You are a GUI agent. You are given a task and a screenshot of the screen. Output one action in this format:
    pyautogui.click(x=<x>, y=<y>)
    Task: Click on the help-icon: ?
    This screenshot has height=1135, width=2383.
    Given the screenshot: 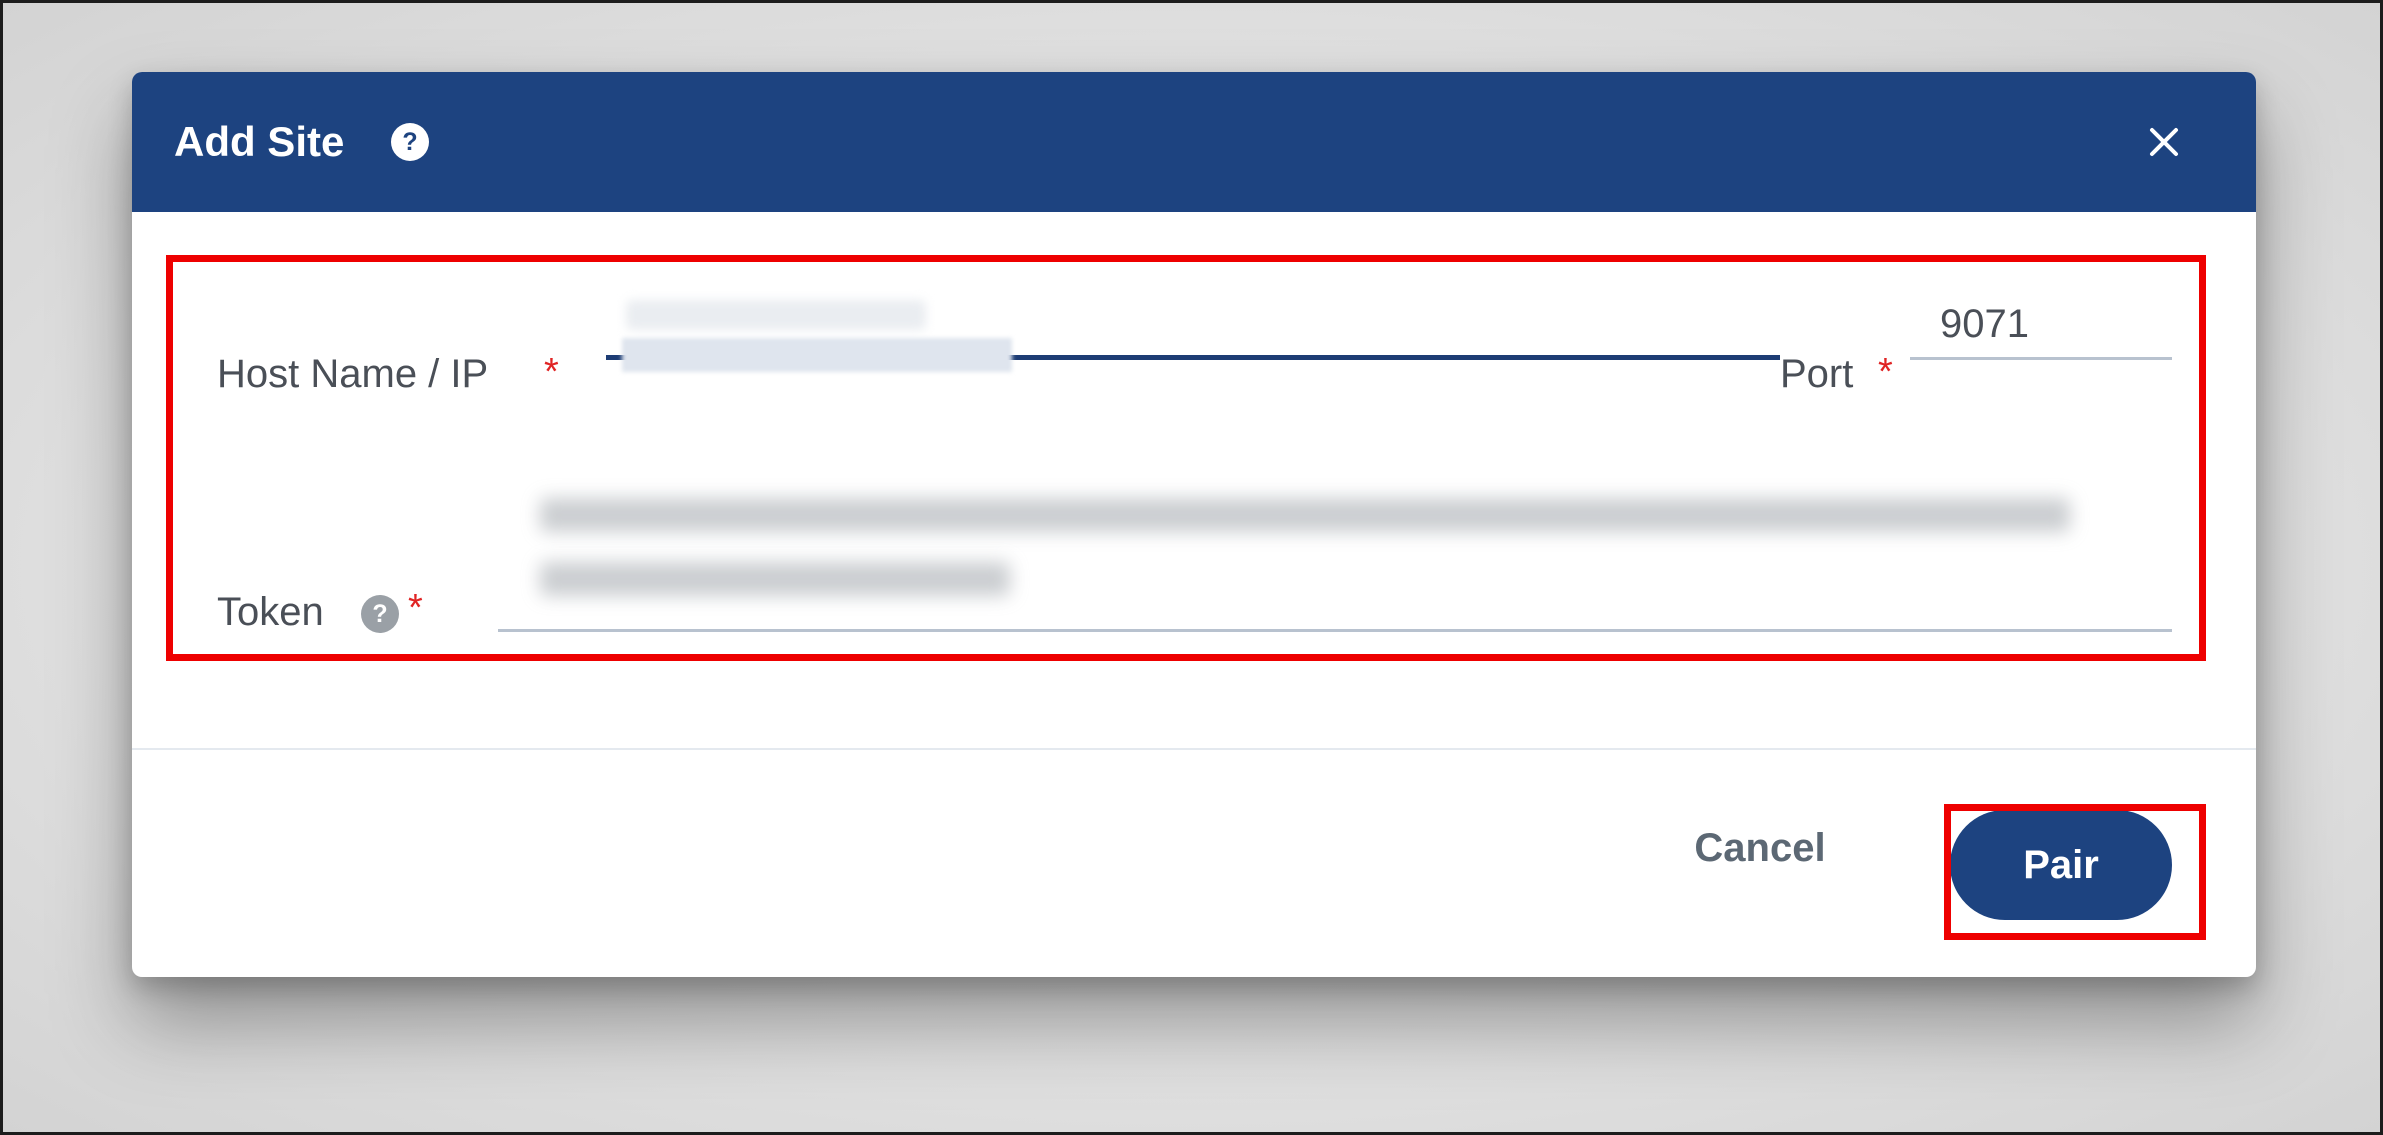 What is the action you would take?
    pyautogui.click(x=410, y=142)
    